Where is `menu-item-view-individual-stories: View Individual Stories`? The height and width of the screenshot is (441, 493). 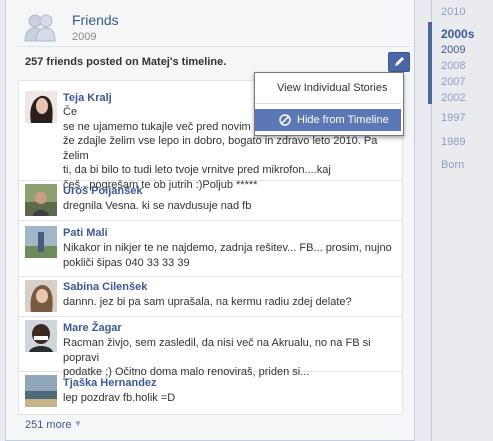
menu-item-view-individual-stories: View Individual Stories is located at coordinates (328, 88).